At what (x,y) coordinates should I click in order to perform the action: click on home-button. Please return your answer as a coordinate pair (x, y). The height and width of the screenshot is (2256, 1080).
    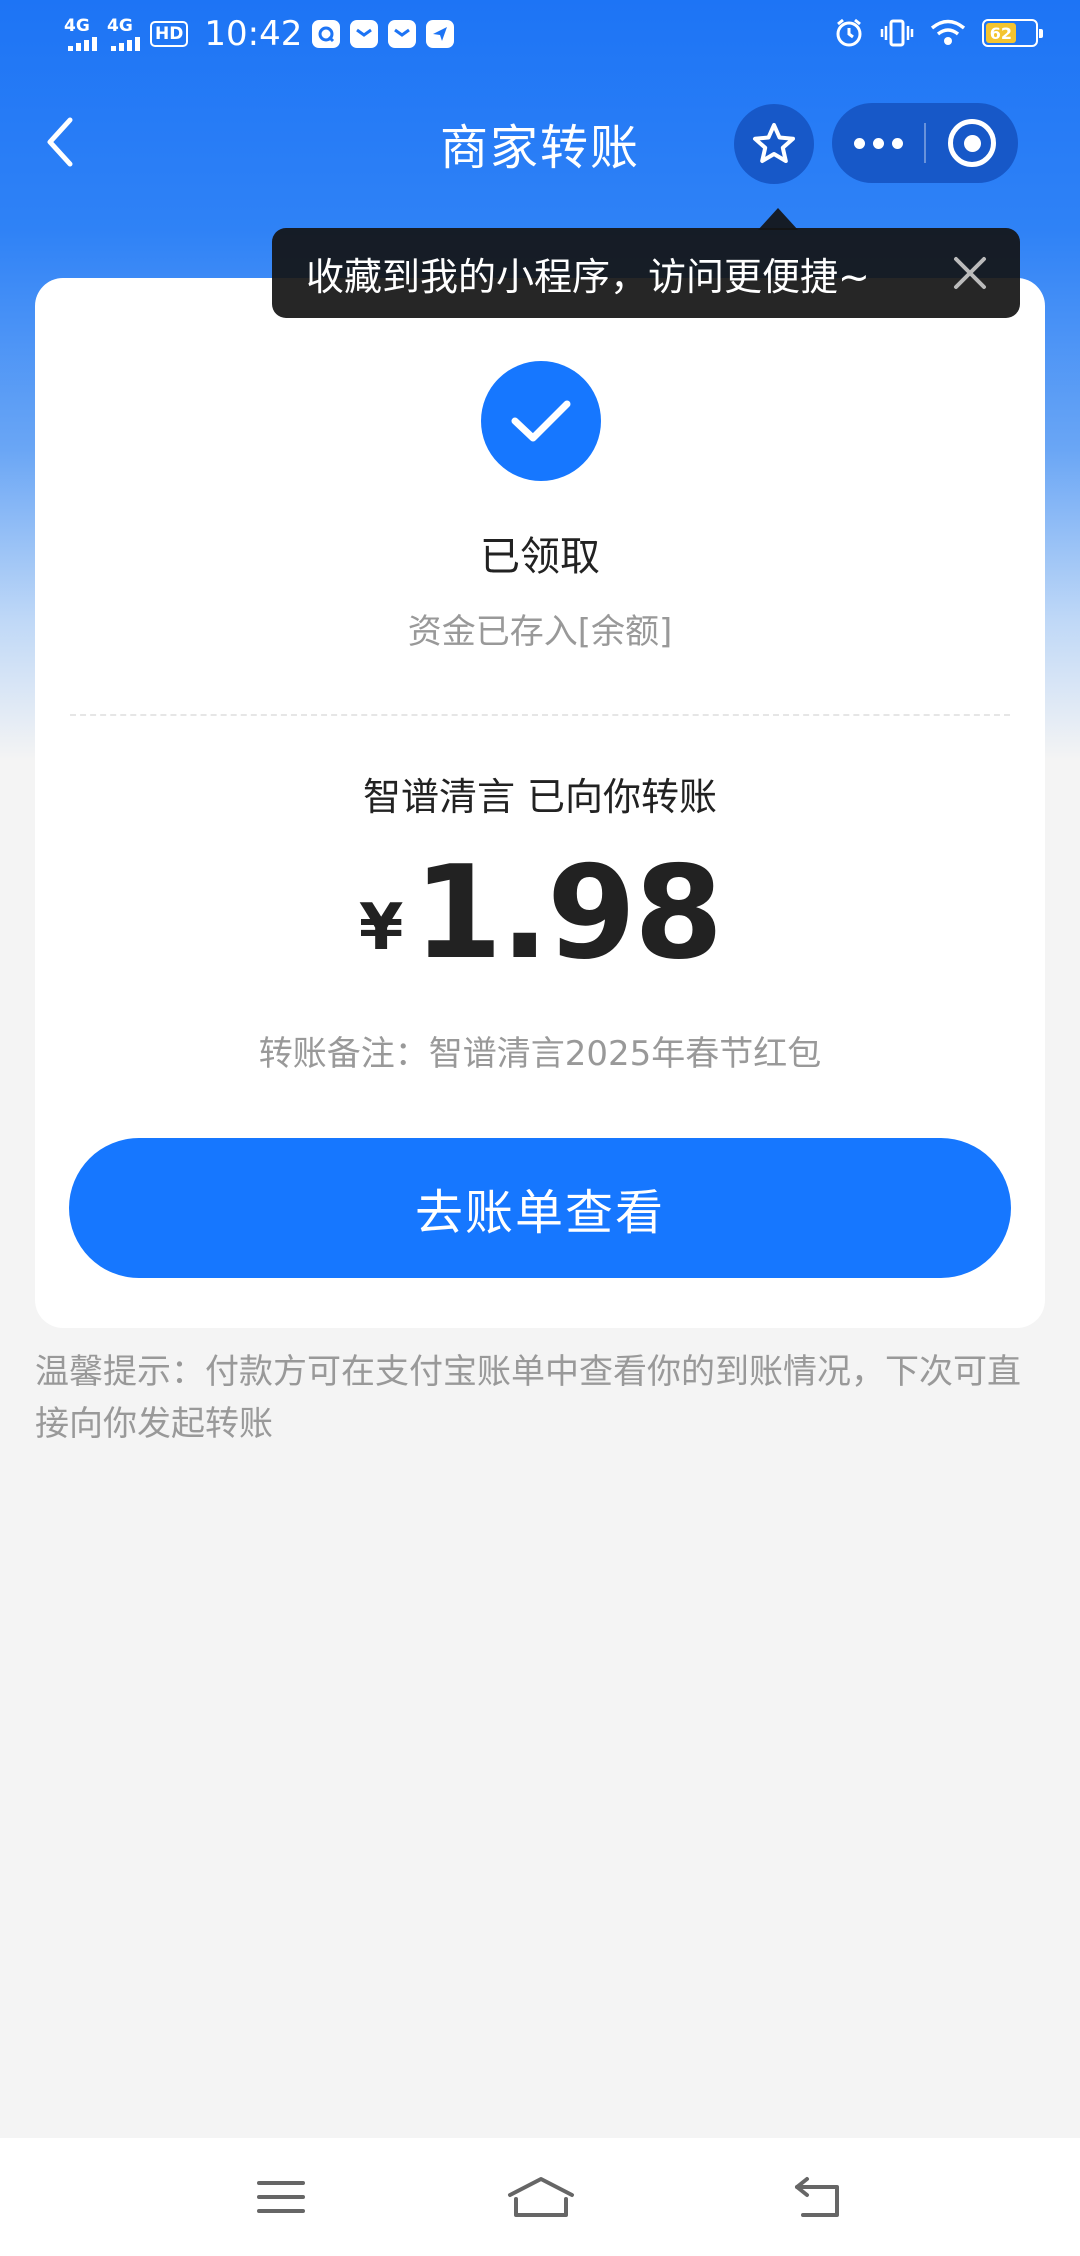
    Looking at the image, I should click on (541, 2197).